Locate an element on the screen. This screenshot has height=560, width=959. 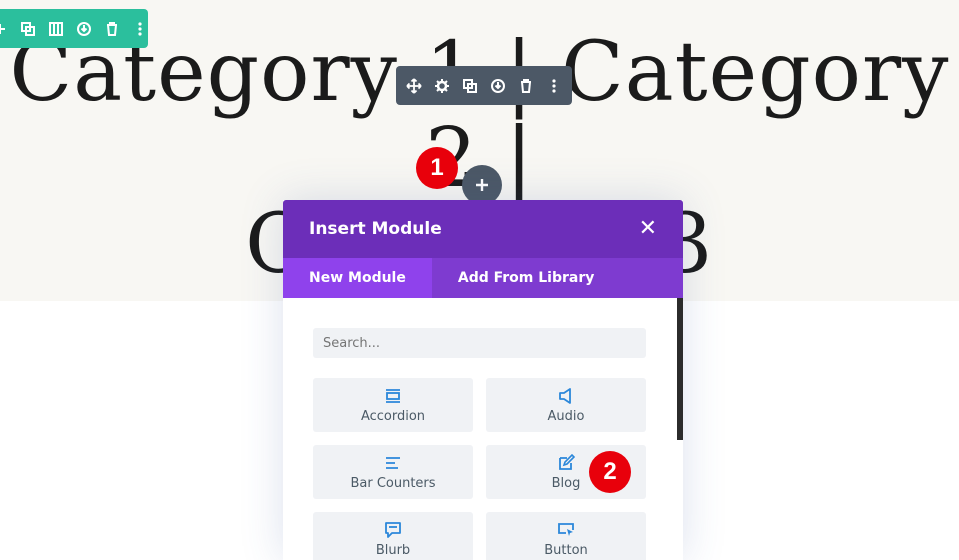
accordion-icon is located at coordinates (393, 395).